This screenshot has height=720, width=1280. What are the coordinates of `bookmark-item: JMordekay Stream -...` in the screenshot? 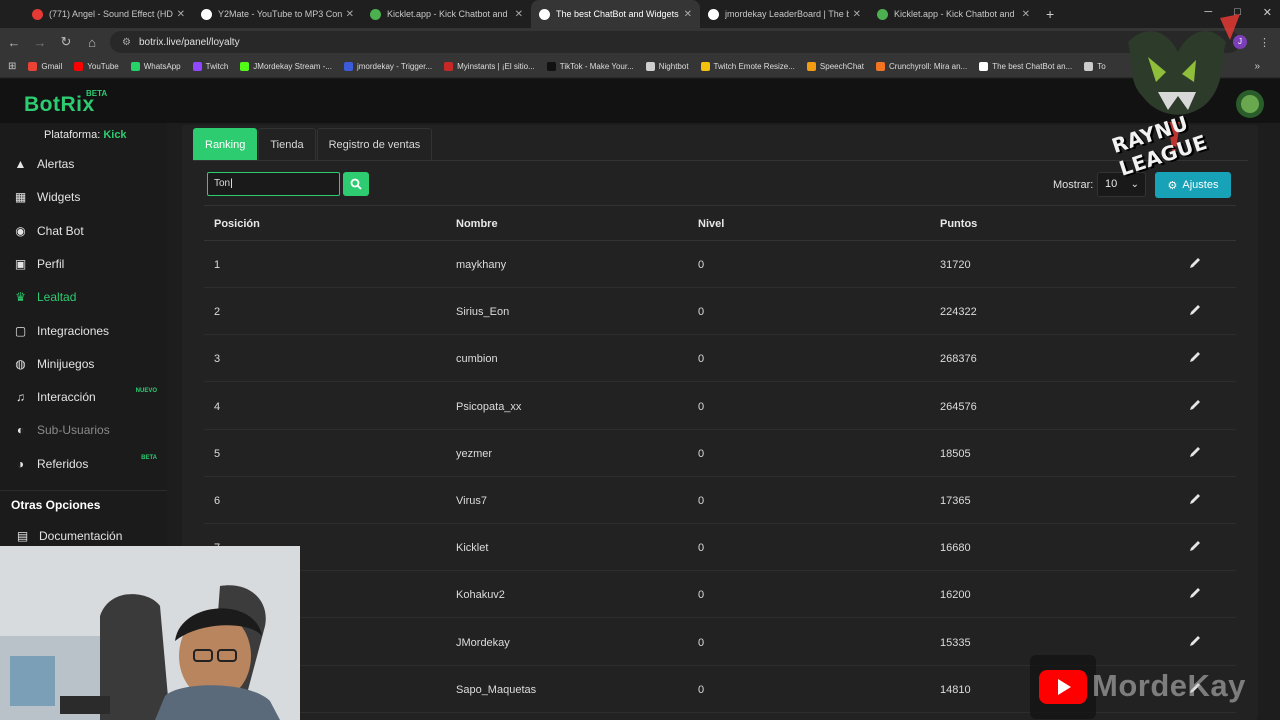 It's located at (286, 66).